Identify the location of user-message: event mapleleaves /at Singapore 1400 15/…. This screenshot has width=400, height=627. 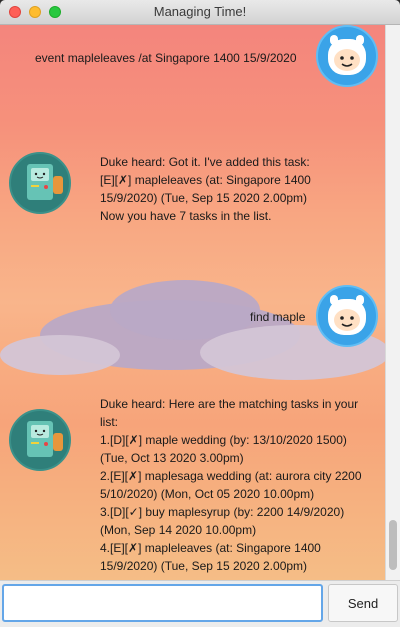
(166, 58).